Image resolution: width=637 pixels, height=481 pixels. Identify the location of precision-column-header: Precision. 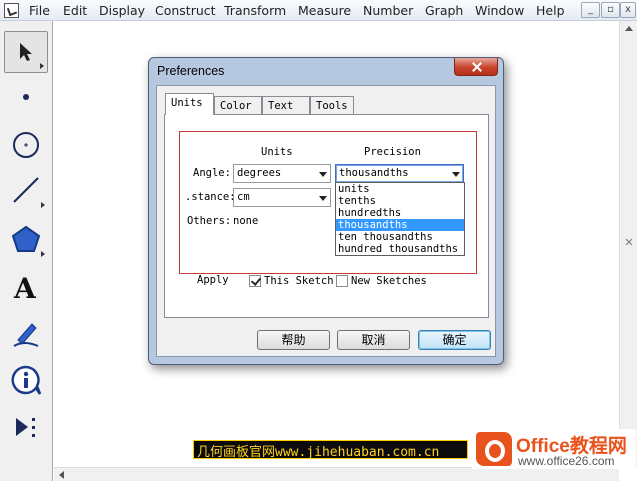
(392, 152).